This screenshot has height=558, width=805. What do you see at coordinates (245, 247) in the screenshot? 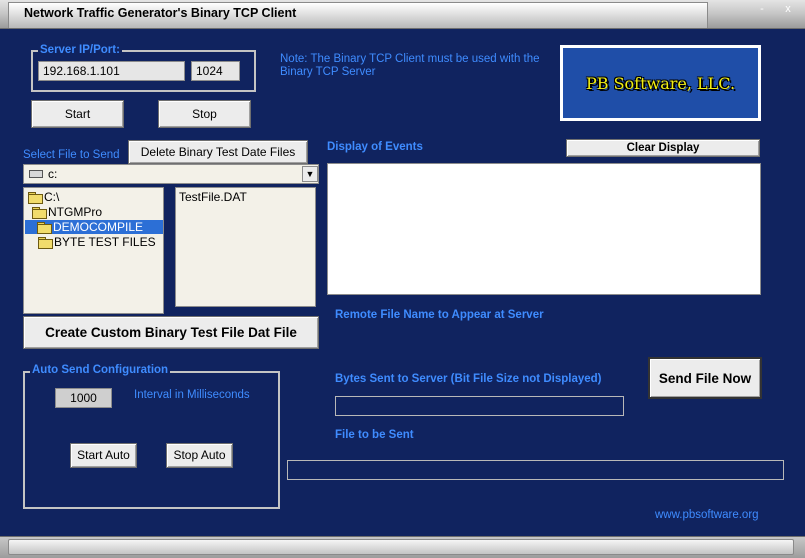
I see `file-list: TestFile.DAT` at bounding box center [245, 247].